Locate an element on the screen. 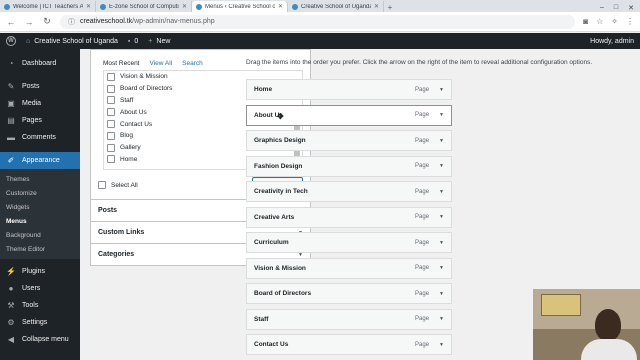  brush-icon: ✐ is located at coordinates (11, 160).